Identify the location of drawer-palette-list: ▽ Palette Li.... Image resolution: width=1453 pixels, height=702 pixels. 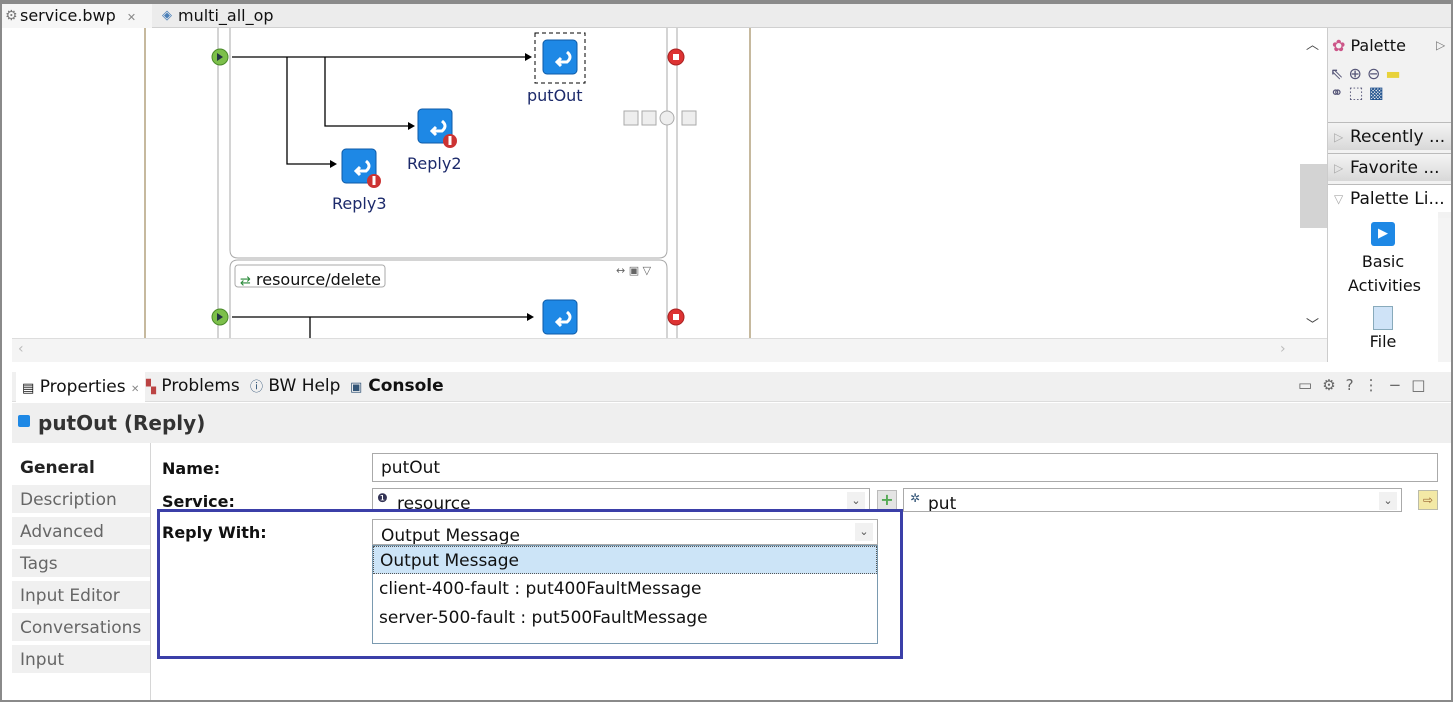
(1390, 198).